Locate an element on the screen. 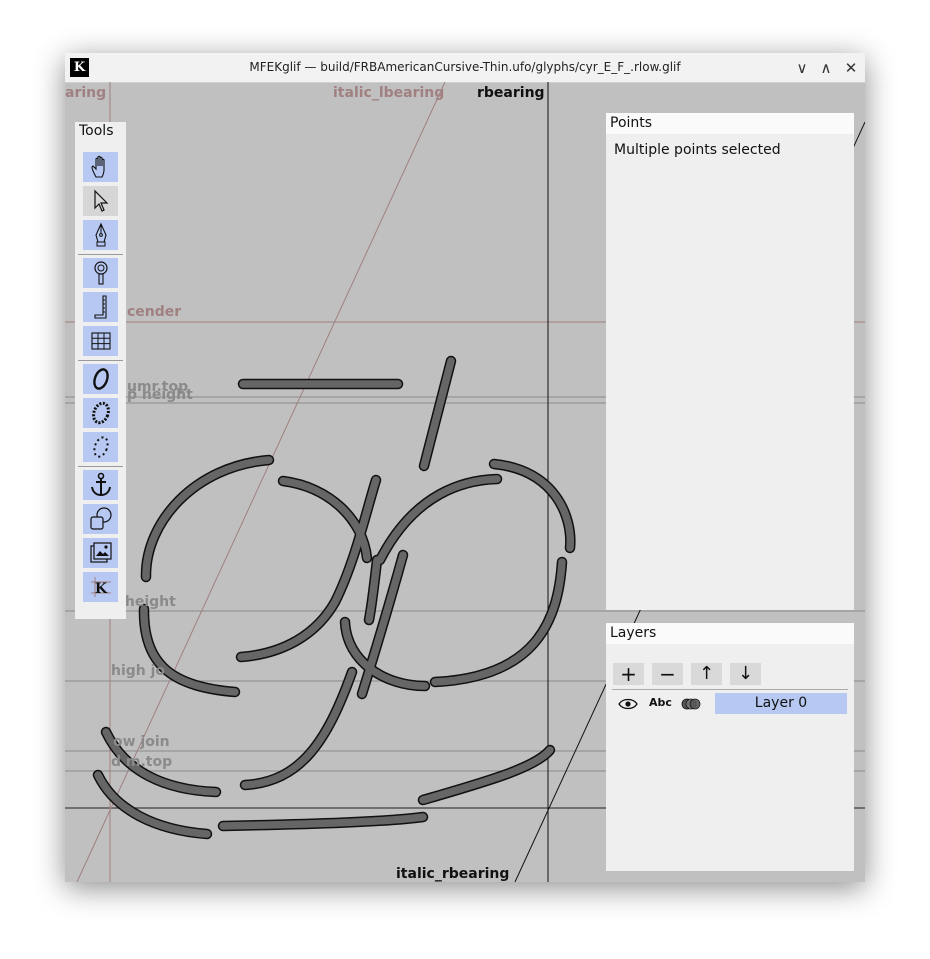  grid-tool-button is located at coordinates (100, 341).